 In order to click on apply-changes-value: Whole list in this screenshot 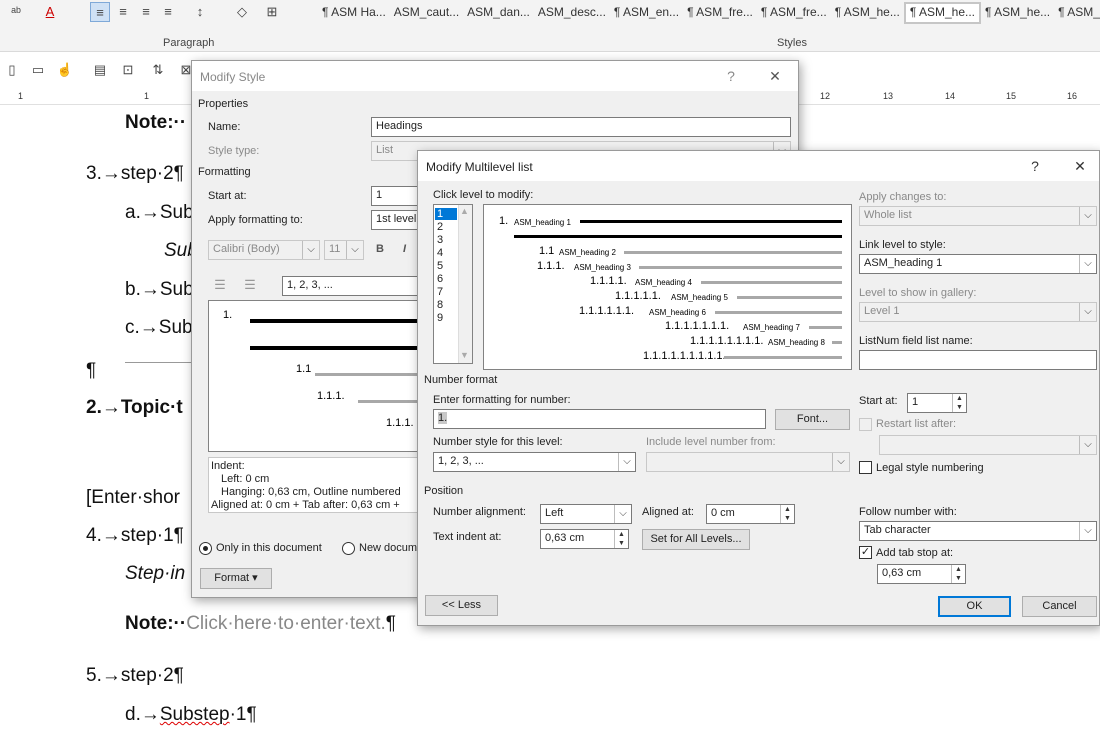, I will do `click(888, 215)`.